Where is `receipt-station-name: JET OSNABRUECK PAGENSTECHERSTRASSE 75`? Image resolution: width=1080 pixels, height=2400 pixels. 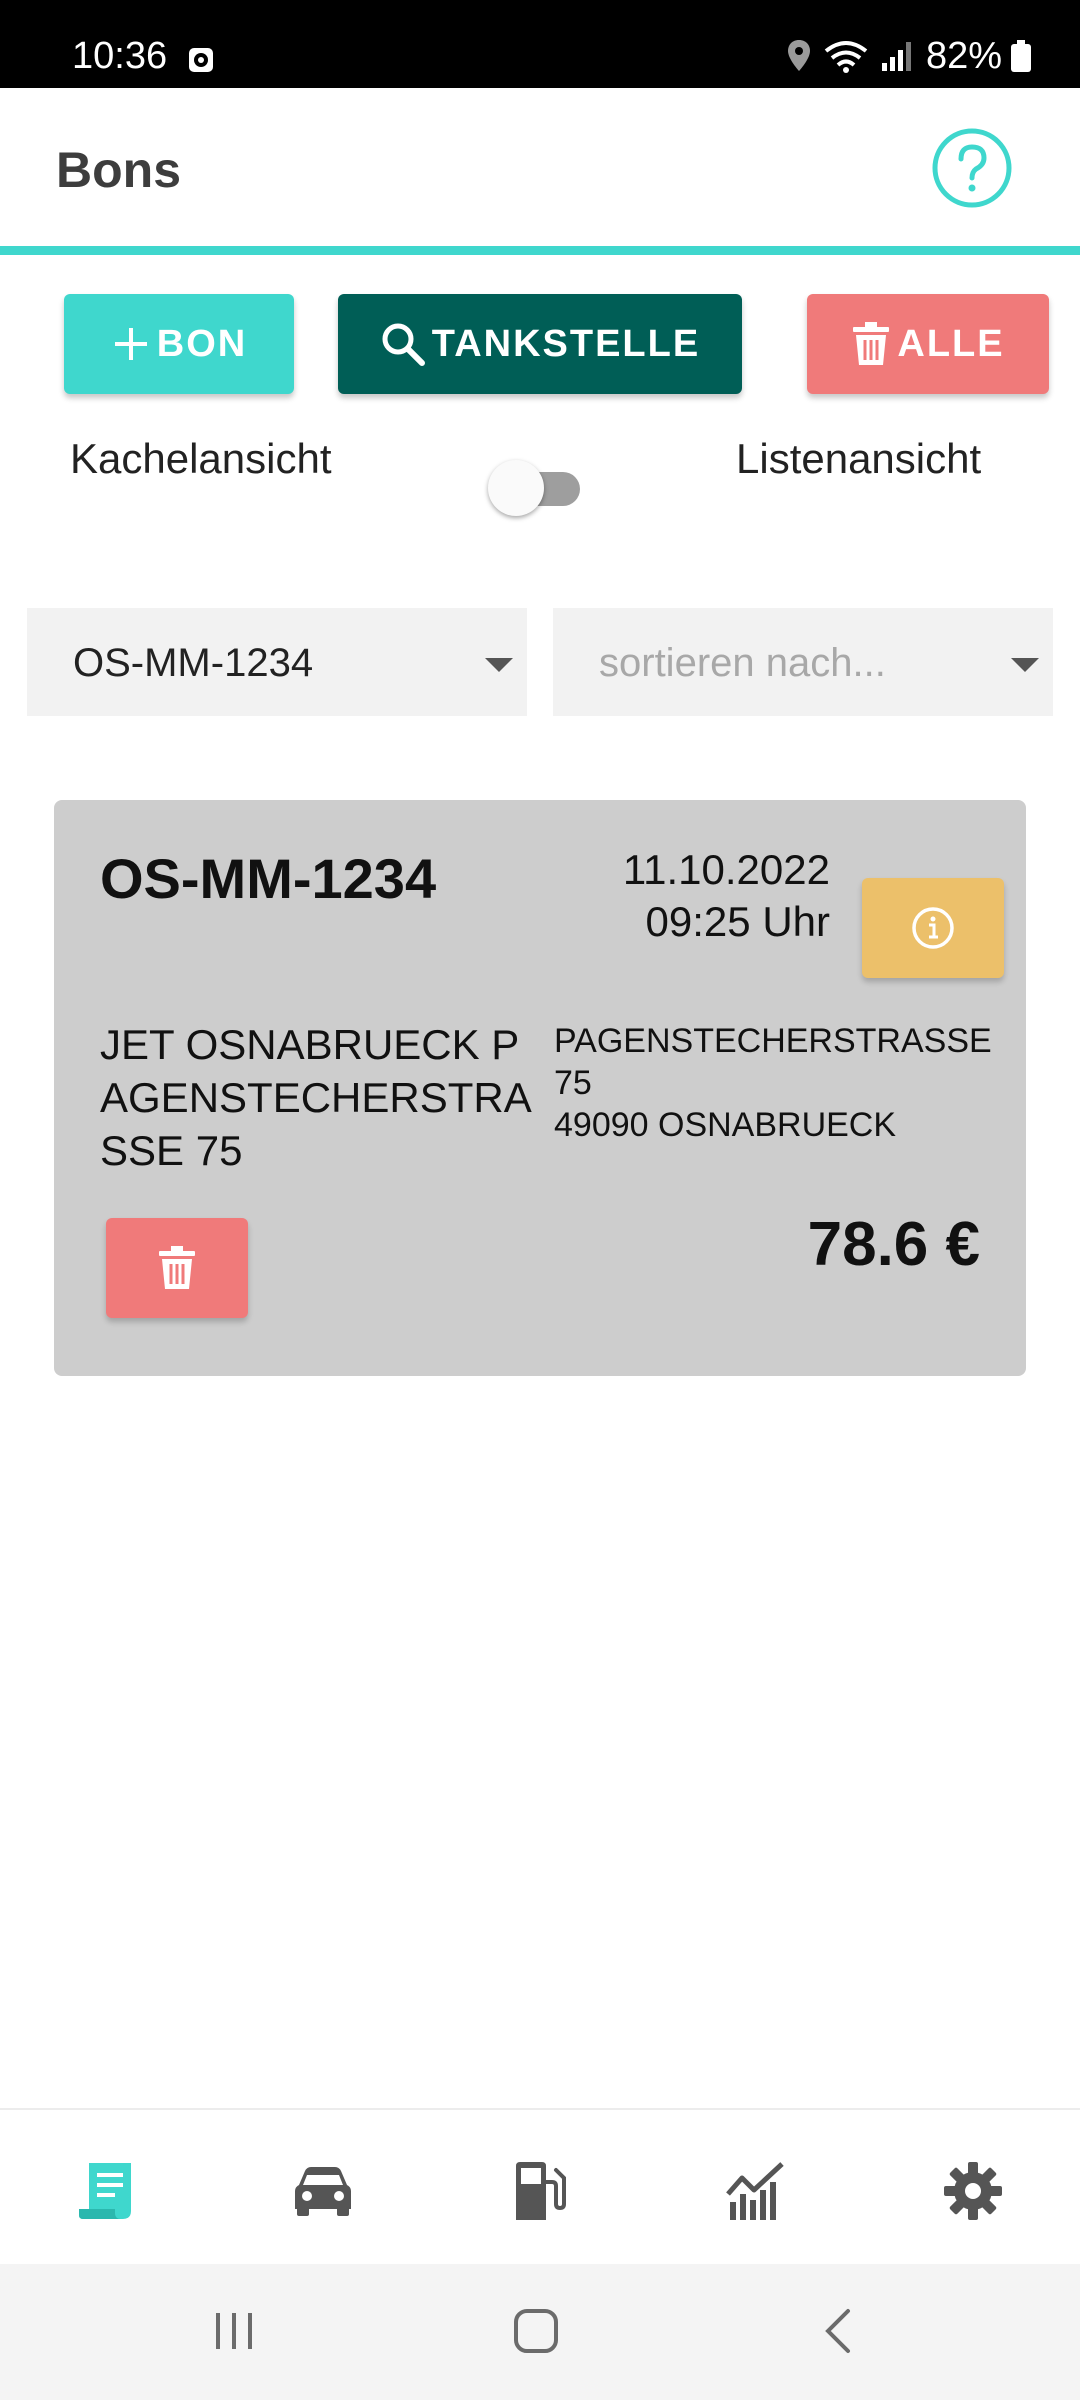 receipt-station-name: JET OSNABRUECK PAGENSTECHERSTRASSE 75 is located at coordinates (316, 1097).